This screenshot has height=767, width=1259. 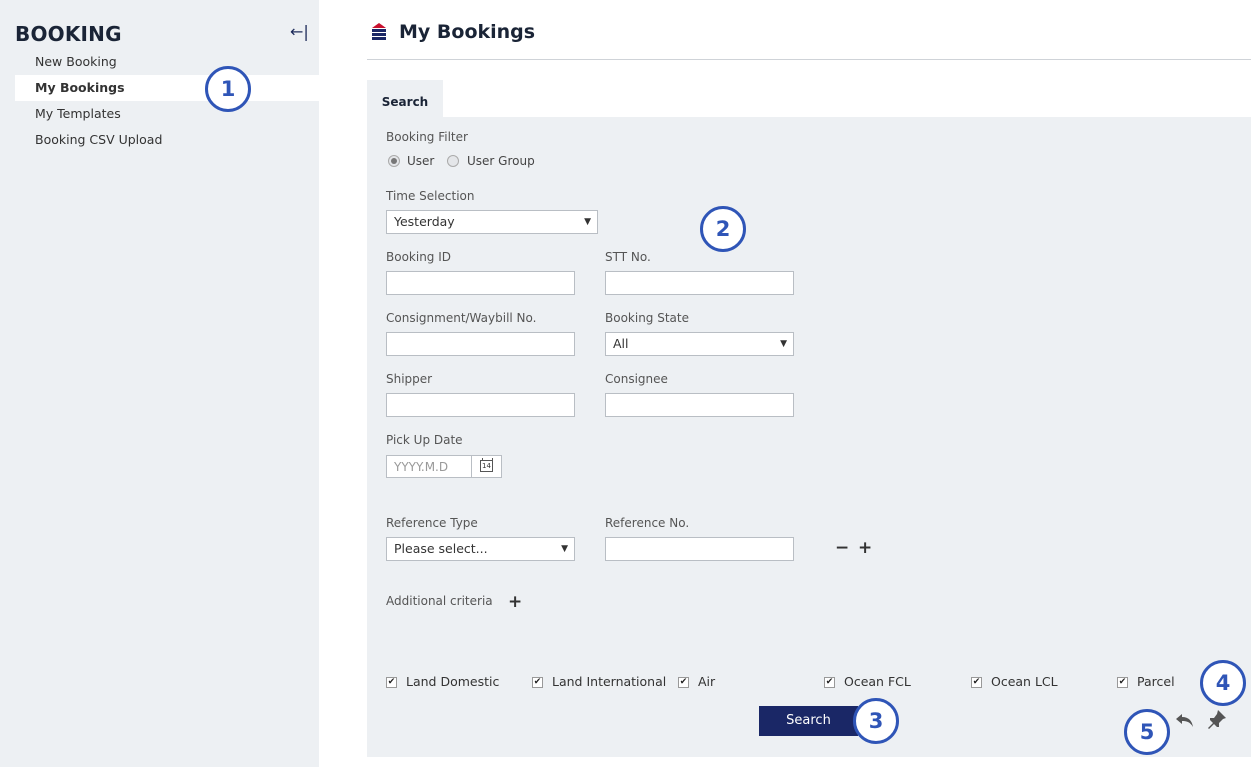 What do you see at coordinates (515, 602) in the screenshot?
I see `add-criteria-button: +` at bounding box center [515, 602].